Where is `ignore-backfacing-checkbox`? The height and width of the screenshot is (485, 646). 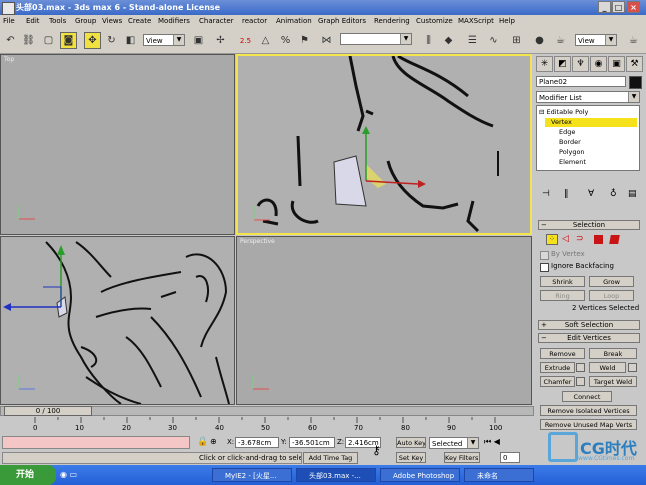 ignore-backfacing-checkbox is located at coordinates (544, 267).